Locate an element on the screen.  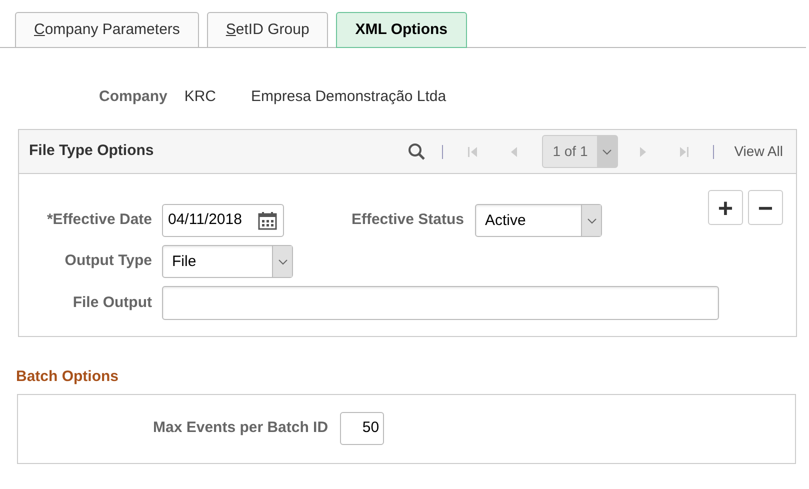
page-selector: 1 of 1 is located at coordinates (580, 151).